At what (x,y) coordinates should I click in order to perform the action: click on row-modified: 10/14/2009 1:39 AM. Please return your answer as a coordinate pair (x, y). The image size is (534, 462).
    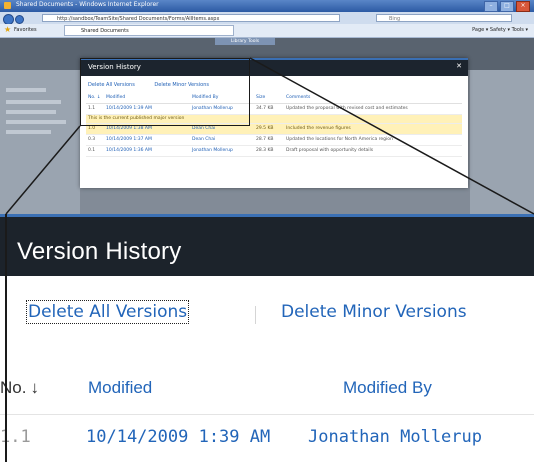
    Looking at the image, I should click on (178, 437).